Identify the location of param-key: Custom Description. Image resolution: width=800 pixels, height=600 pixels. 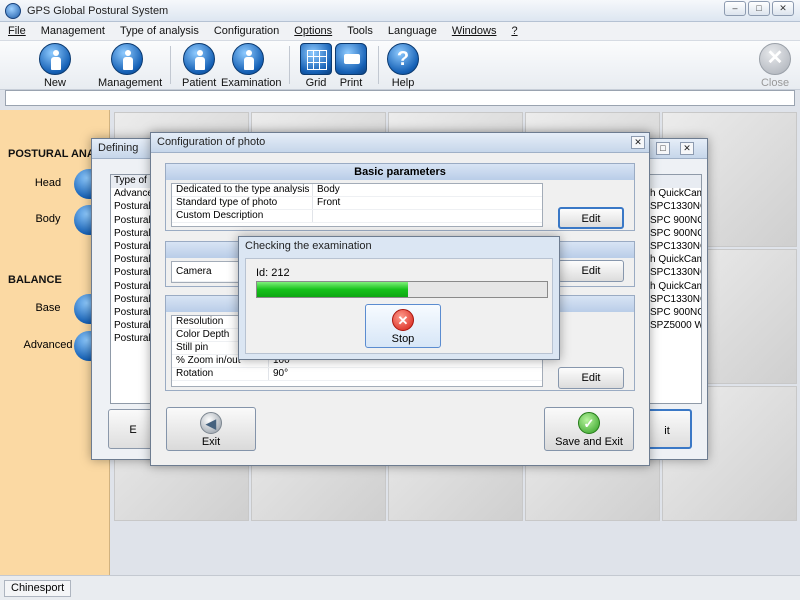
(220, 215).